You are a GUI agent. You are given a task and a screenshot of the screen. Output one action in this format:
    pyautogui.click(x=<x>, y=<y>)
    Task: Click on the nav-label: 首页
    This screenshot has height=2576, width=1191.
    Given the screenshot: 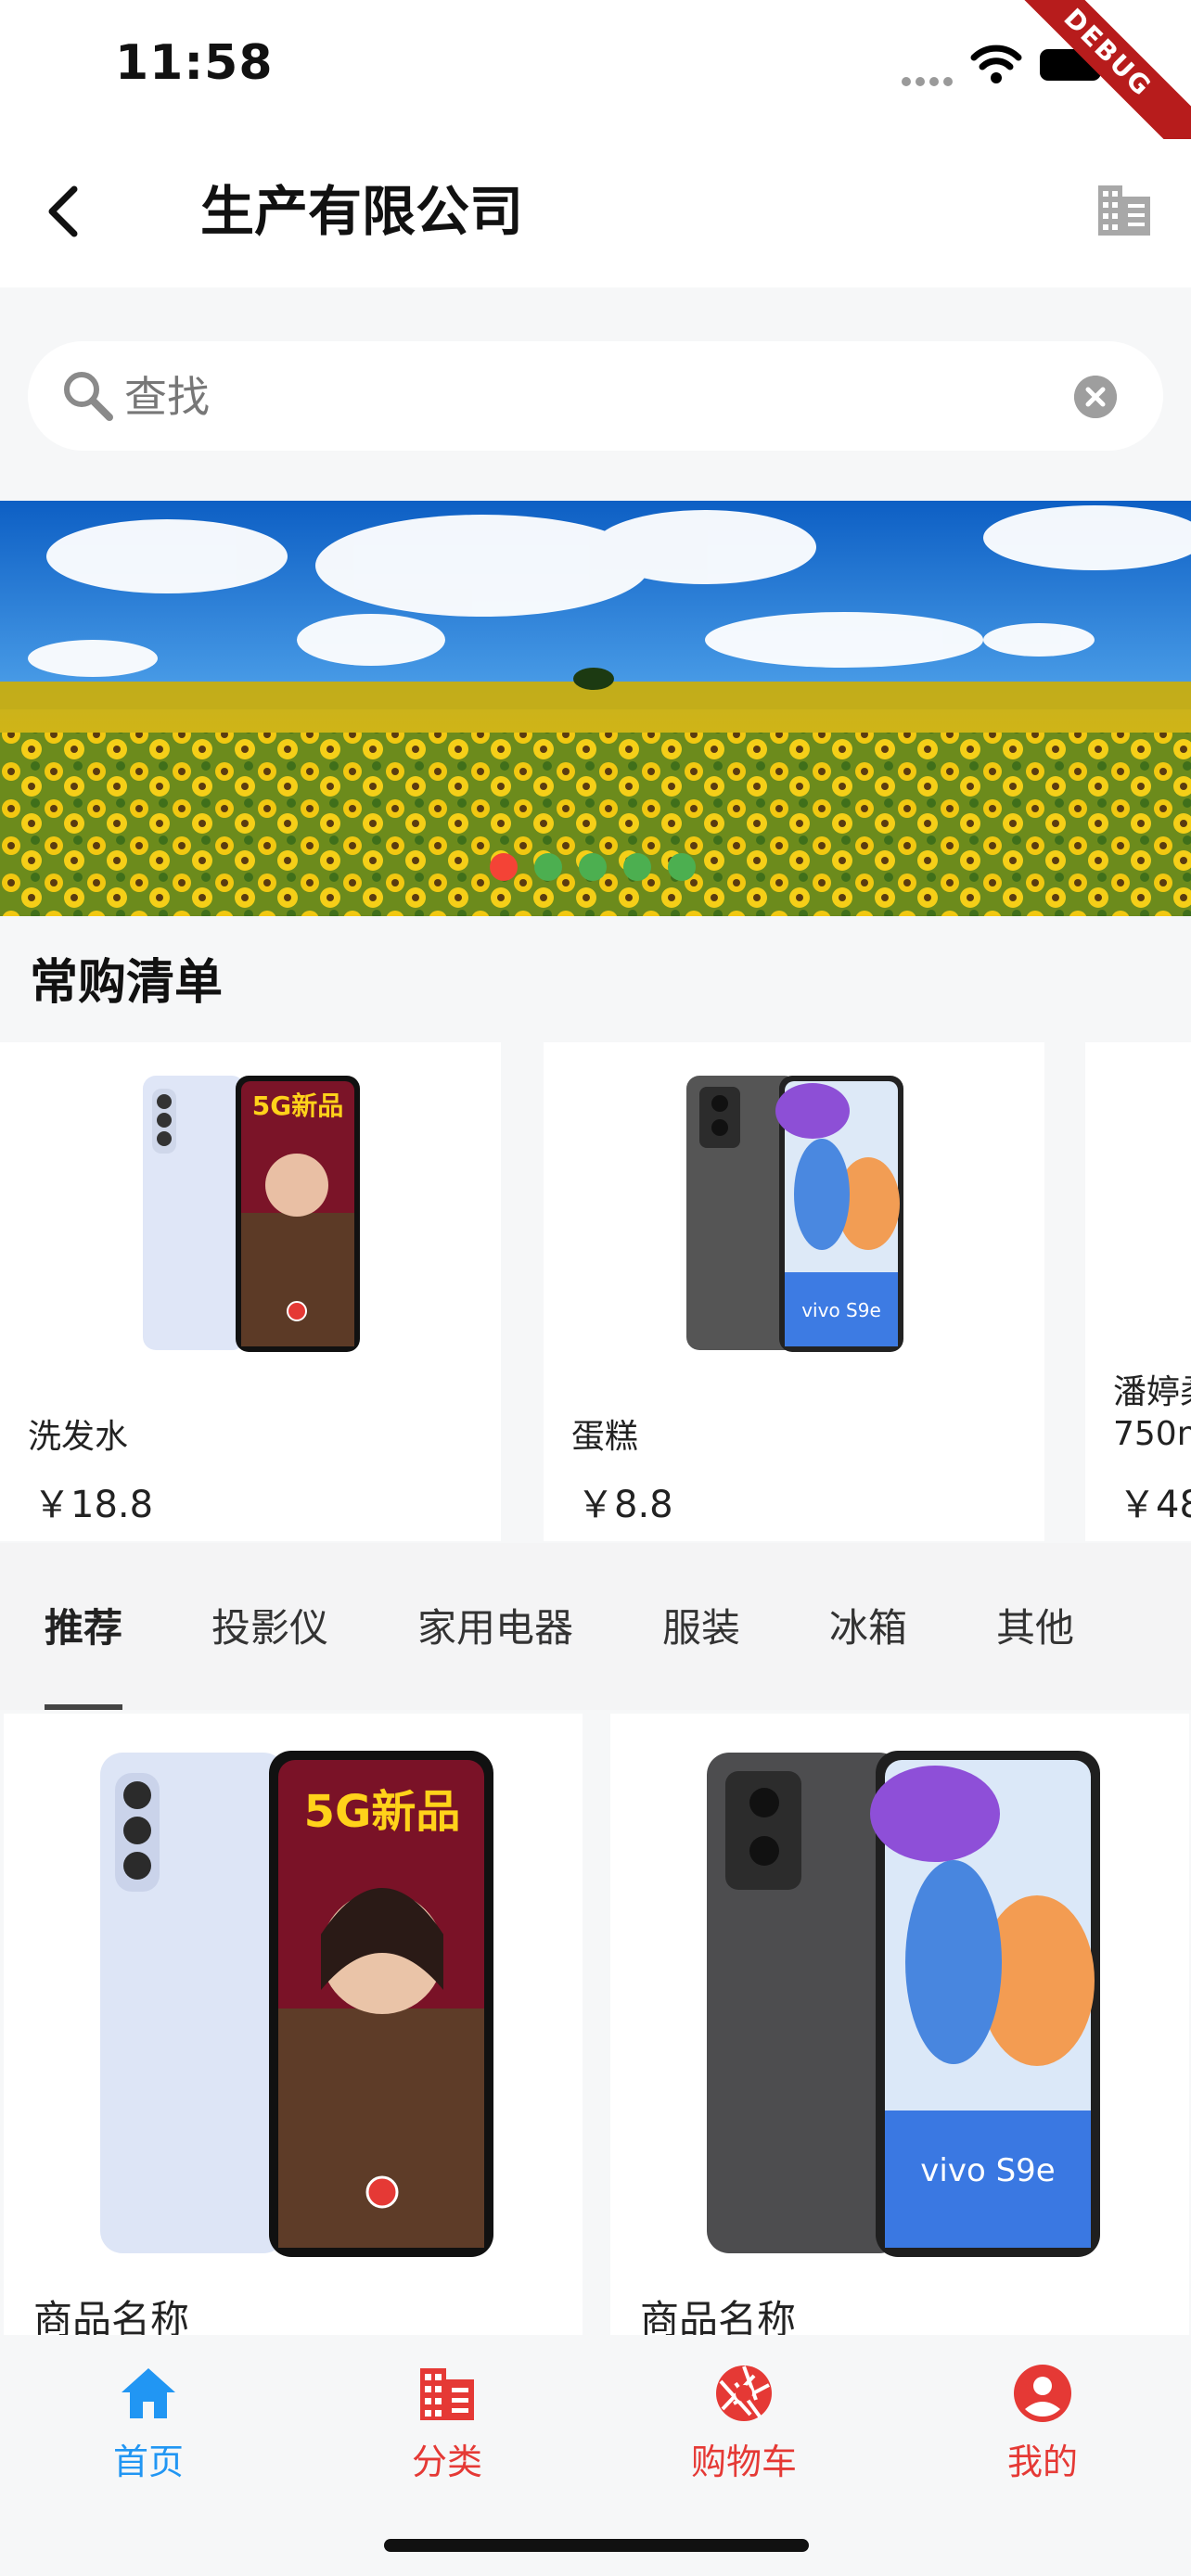 What is the action you would take?
    pyautogui.click(x=148, y=2462)
    